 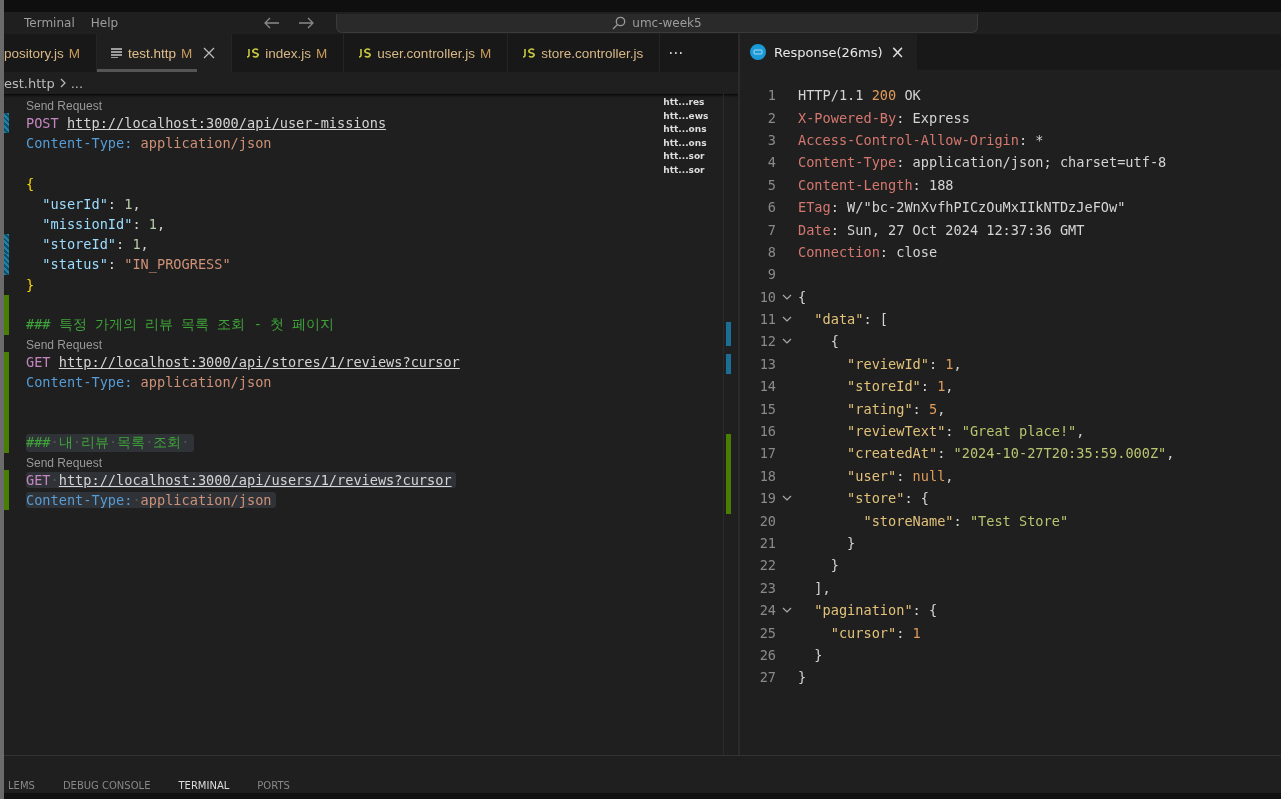 I want to click on line-number: 20, so click(x=767, y=520).